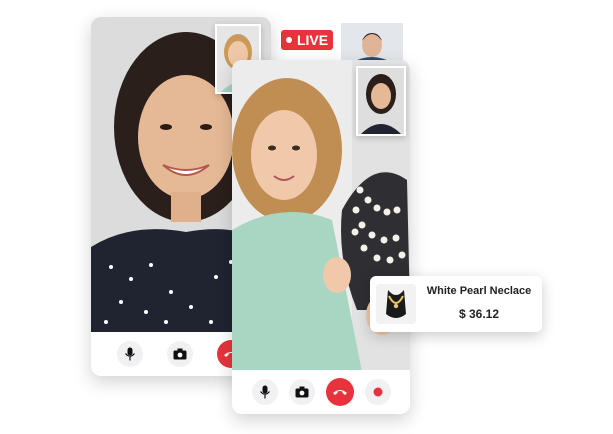 This screenshot has width=613, height=434. I want to click on man-avatar-icon, so click(372, 43).